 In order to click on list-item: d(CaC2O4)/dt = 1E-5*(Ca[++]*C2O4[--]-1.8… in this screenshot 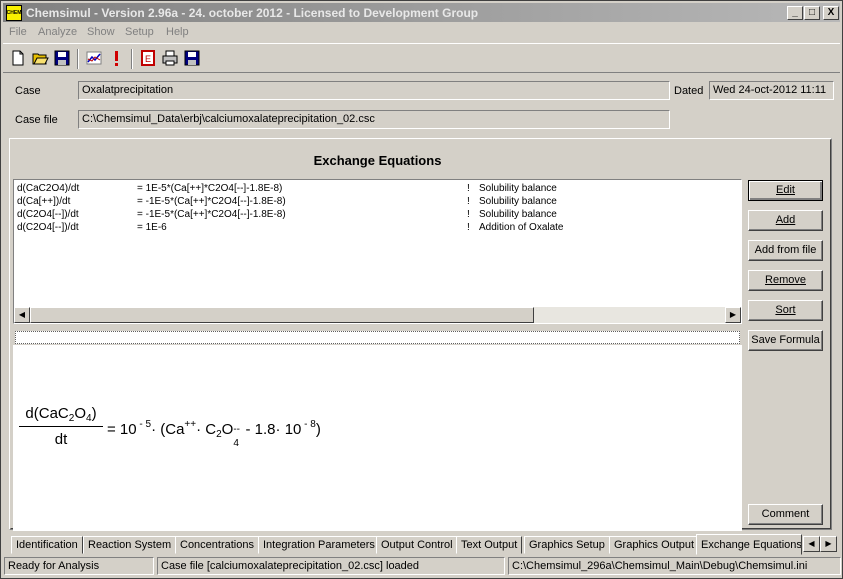, I will do `click(377, 189)`.